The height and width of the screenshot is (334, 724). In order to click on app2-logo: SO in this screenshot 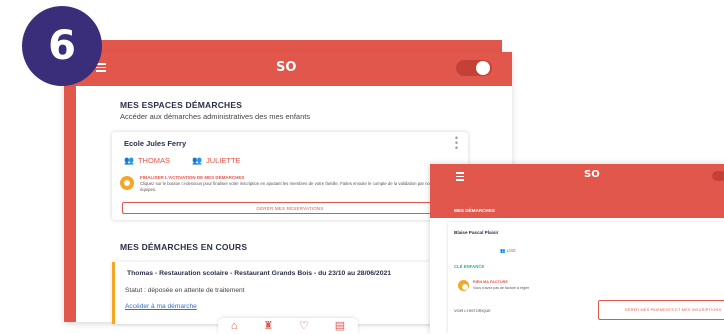, I will do `click(592, 174)`.